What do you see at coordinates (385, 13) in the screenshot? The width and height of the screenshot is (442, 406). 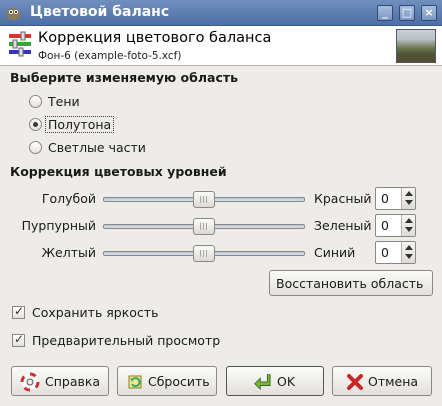 I see `minimize-button: _` at bounding box center [385, 13].